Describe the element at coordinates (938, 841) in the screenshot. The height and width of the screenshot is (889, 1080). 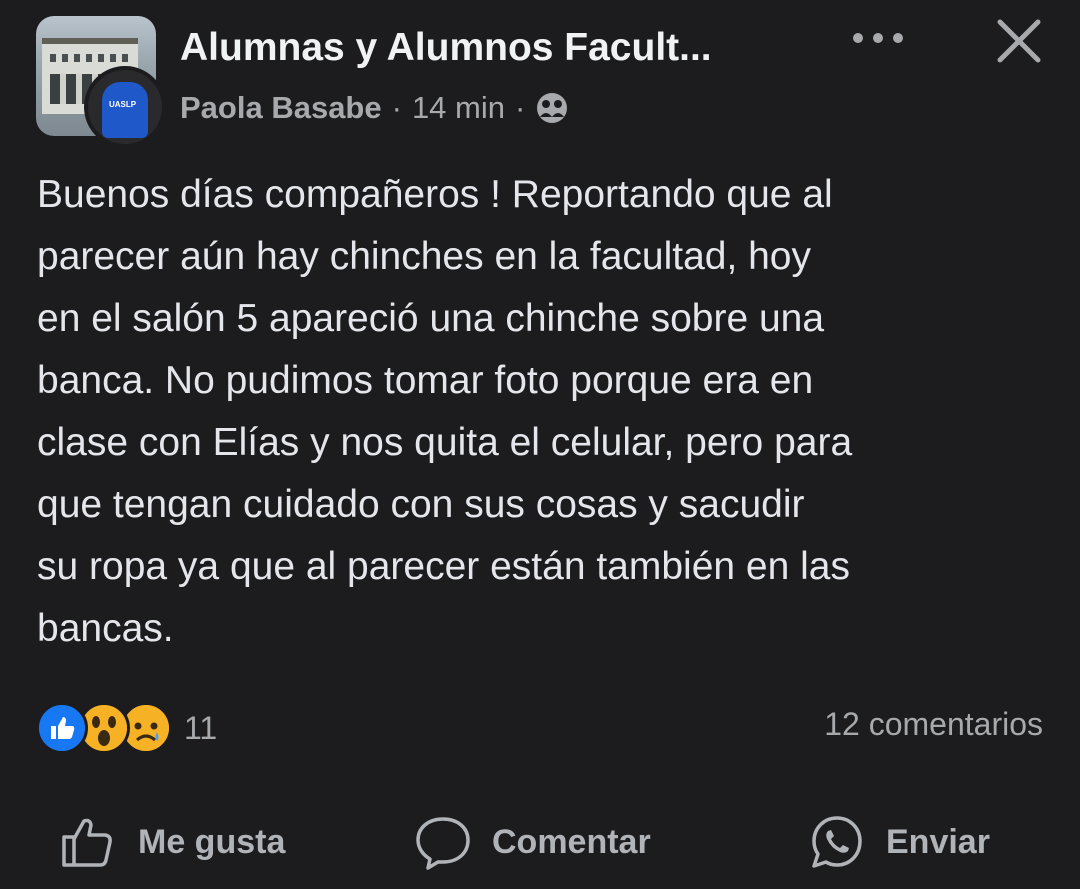
I see `send-label: Enviar` at that location.